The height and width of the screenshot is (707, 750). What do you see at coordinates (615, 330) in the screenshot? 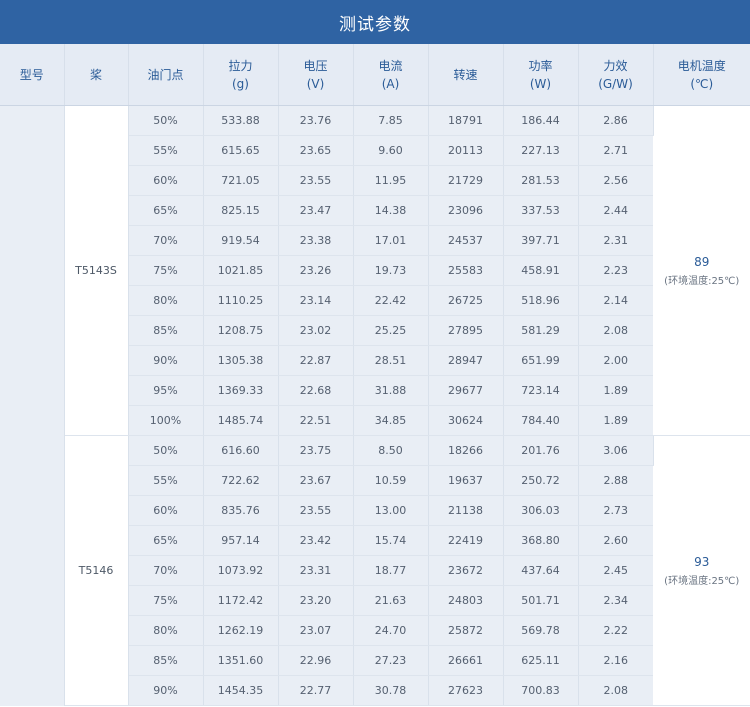
I see `value-cell: 2.08` at bounding box center [615, 330].